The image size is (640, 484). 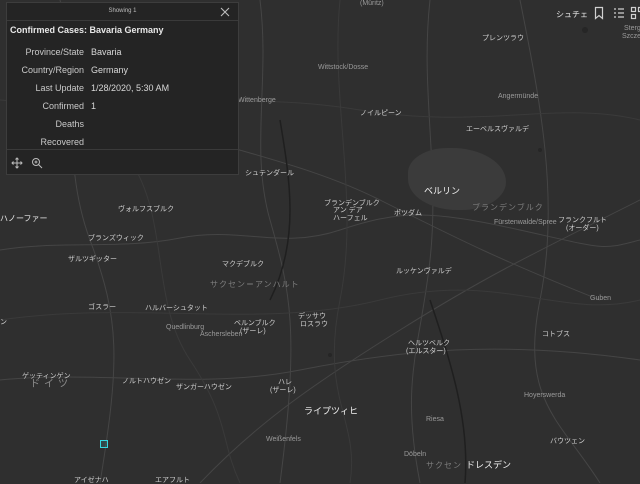 What do you see at coordinates (130, 124) in the screenshot?
I see `attribute-value` at bounding box center [130, 124].